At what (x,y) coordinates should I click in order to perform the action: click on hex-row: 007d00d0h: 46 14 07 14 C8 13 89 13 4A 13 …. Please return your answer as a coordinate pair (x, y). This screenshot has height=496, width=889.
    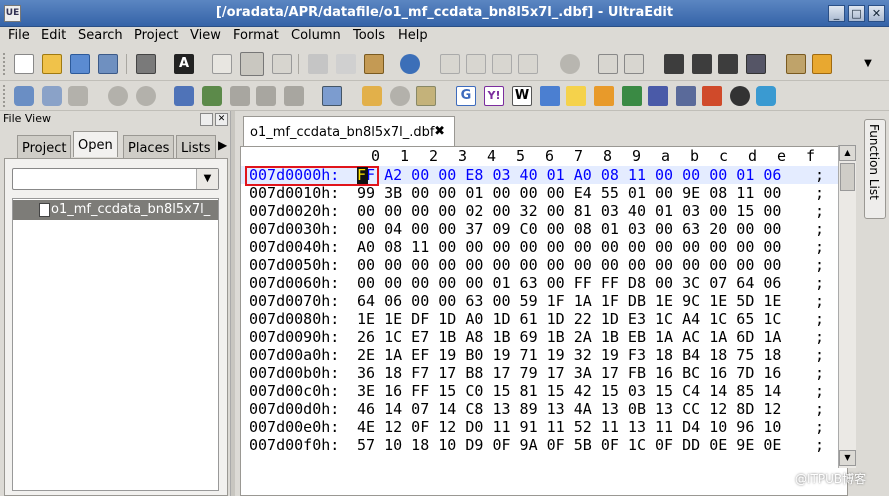
    Looking at the image, I should click on (541, 409).